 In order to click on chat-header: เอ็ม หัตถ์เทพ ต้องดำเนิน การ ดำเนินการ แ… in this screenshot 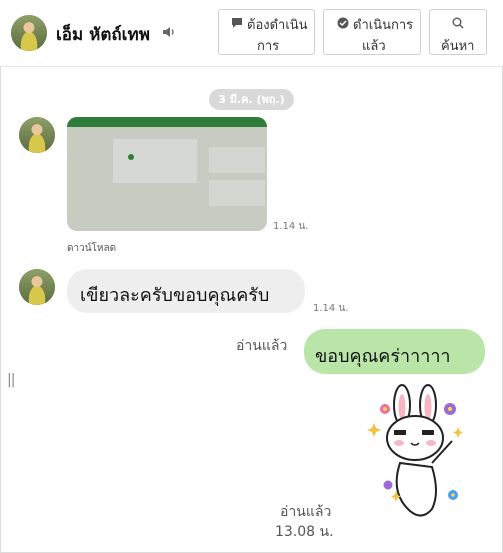, I will do `click(251, 33)`.